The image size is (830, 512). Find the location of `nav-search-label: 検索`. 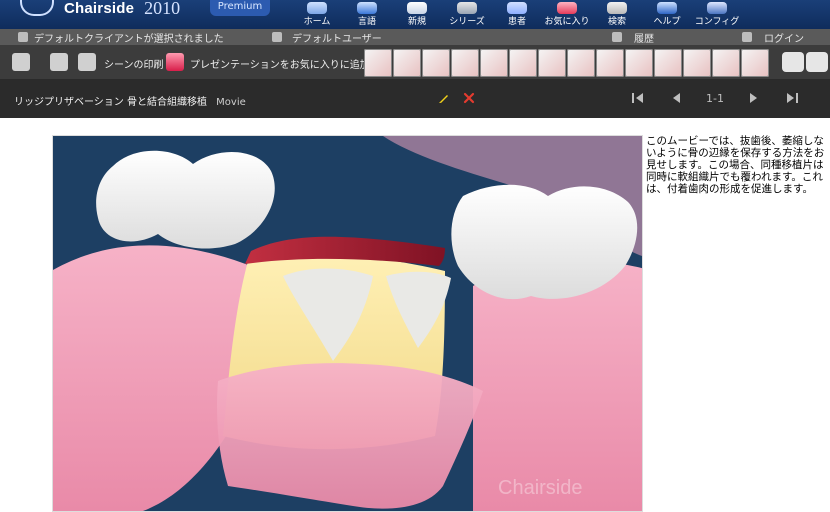

nav-search-label: 検索 is located at coordinates (616, 22).